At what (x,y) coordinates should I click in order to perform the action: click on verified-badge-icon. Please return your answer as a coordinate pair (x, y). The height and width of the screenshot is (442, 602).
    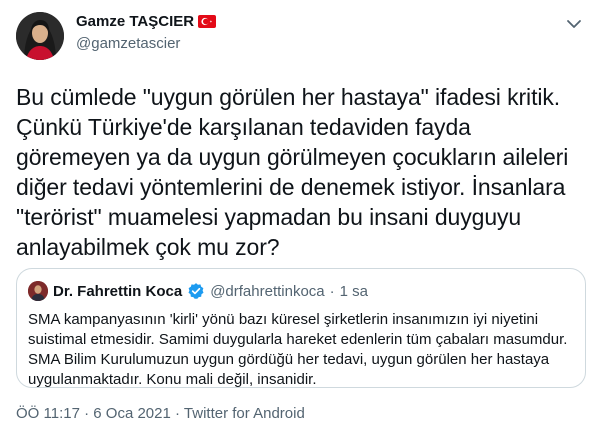
    Looking at the image, I should click on (196, 291).